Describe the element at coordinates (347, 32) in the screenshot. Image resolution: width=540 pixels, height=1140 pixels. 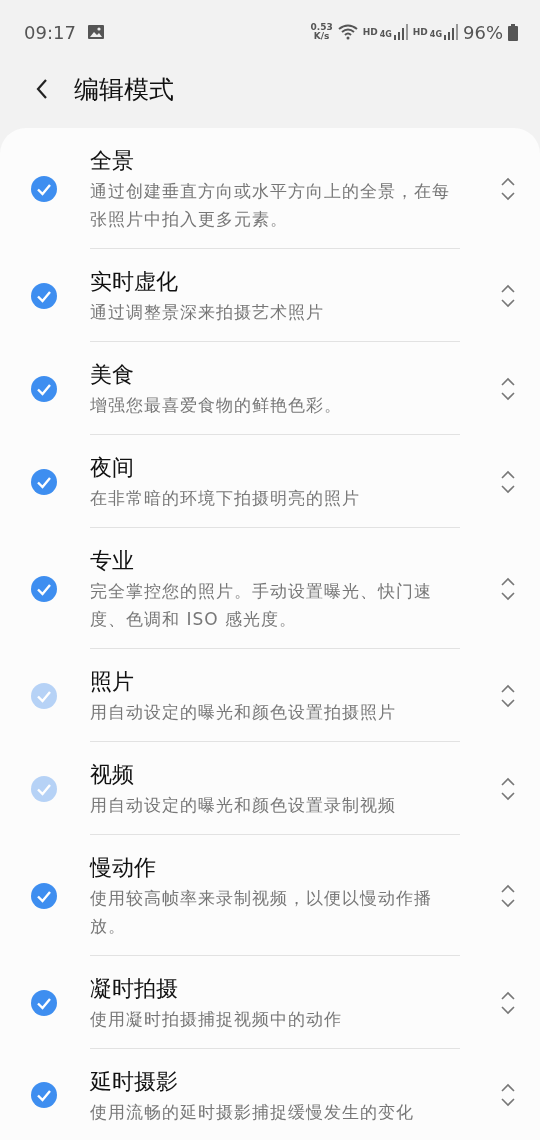
I see `wifi-icon` at that location.